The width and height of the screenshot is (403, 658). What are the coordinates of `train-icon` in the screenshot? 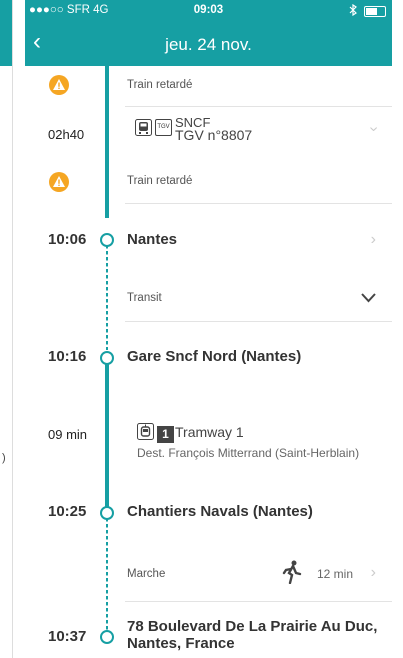 It's located at (143, 130).